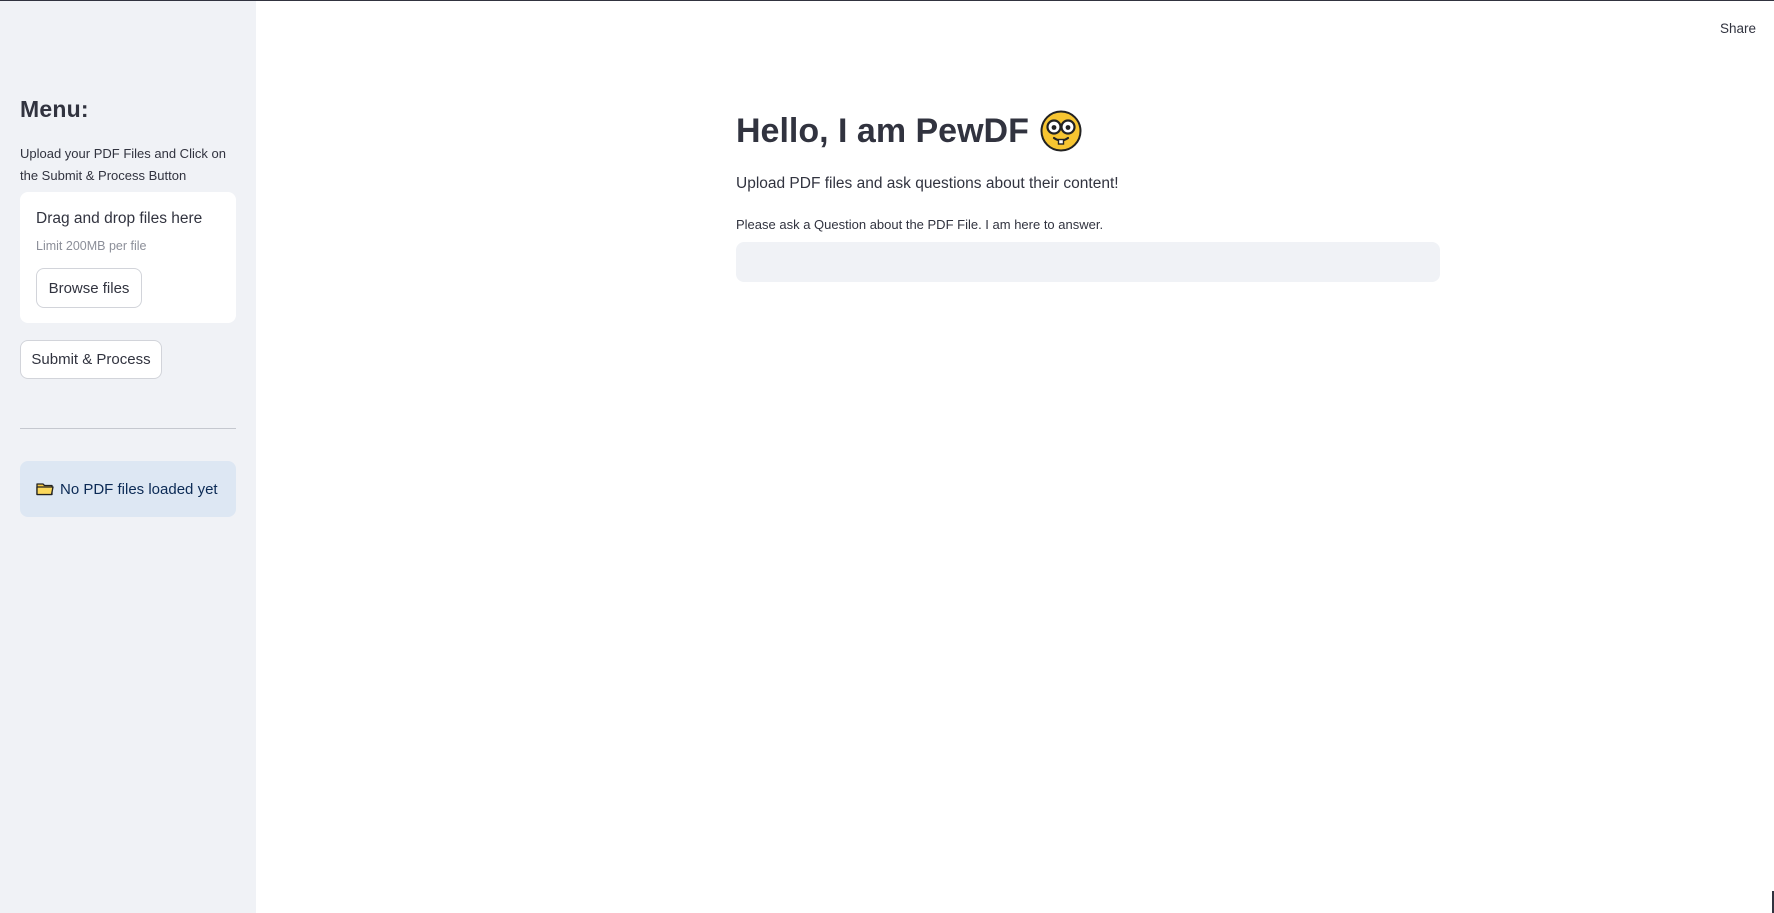 Image resolution: width=1774 pixels, height=913 pixels. I want to click on status-info-box: No PDF files loaded yet, so click(128, 489).